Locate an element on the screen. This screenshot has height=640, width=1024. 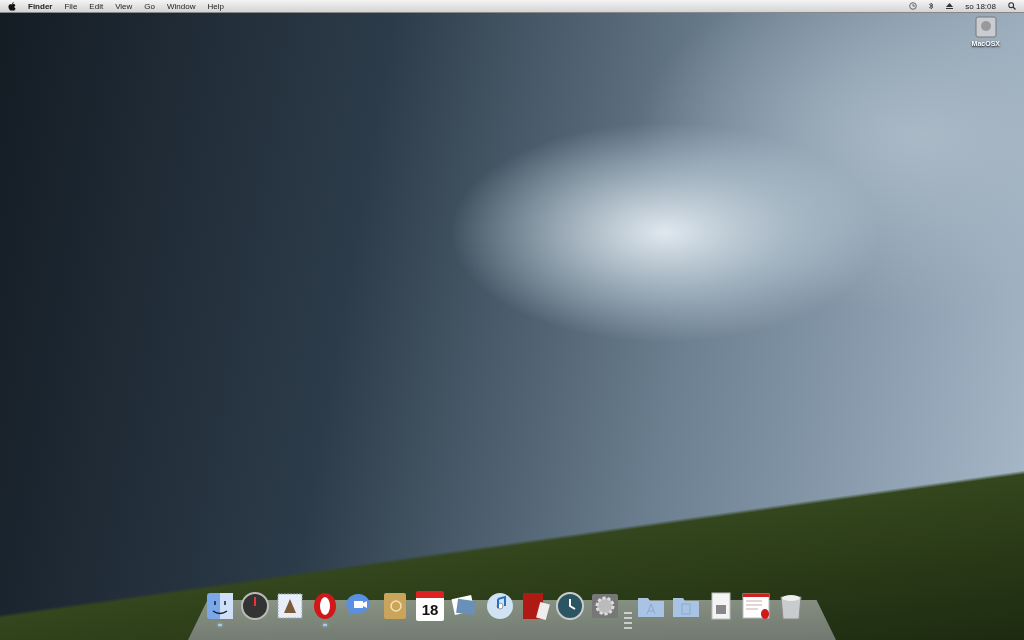
gear-icon is located at coordinates (605, 606).